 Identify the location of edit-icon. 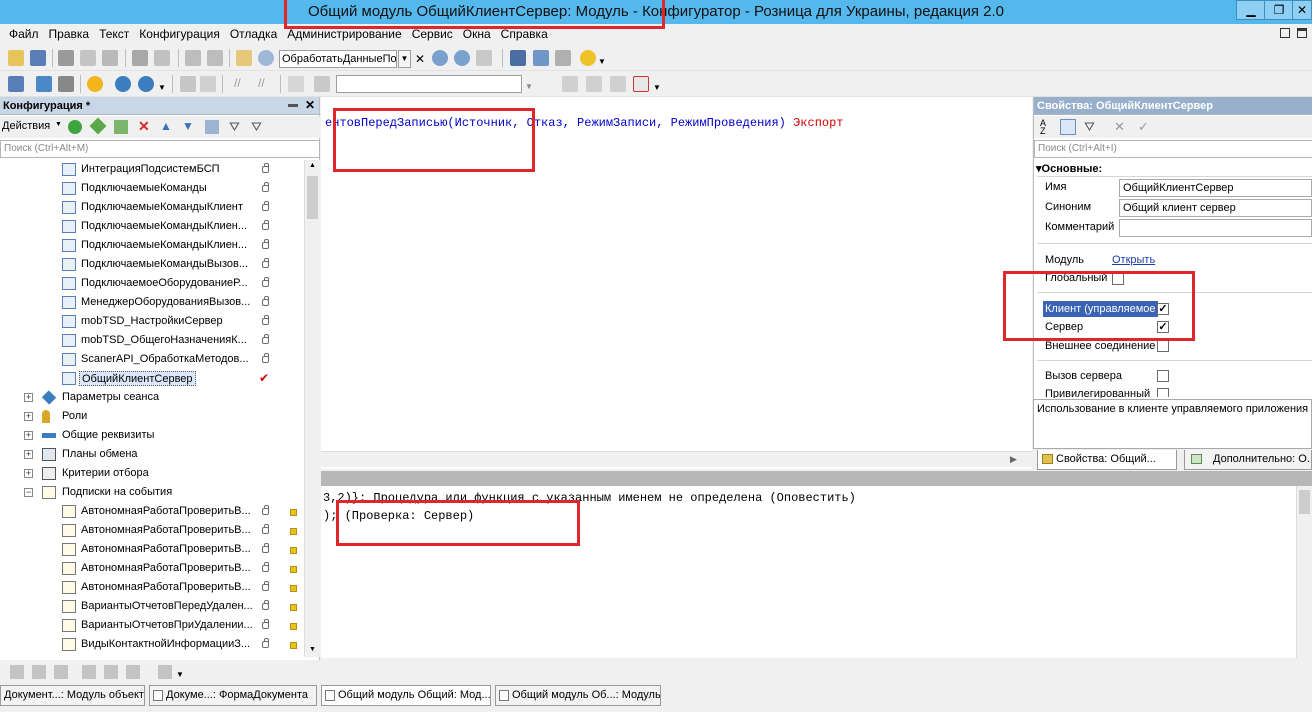
(98, 126).